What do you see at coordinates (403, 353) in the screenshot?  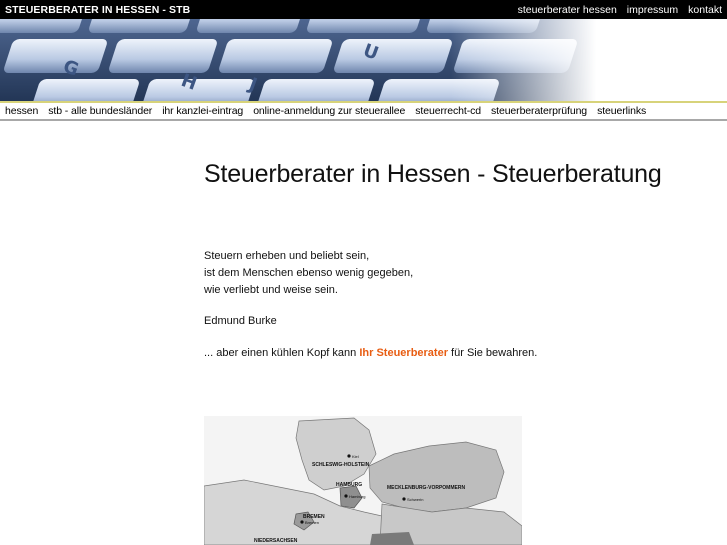 I see `ihr-steuerberater-link: Ihr Steuerberater` at bounding box center [403, 353].